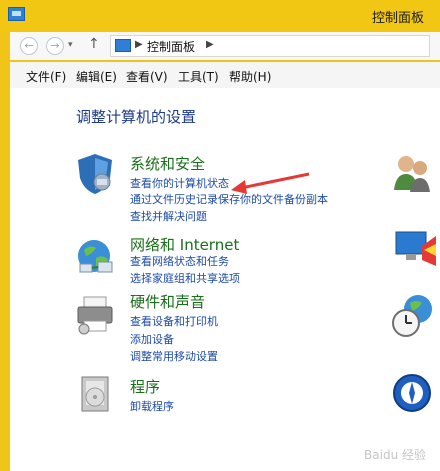  What do you see at coordinates (94, 44) in the screenshot?
I see `up-icon: ↑` at bounding box center [94, 44].